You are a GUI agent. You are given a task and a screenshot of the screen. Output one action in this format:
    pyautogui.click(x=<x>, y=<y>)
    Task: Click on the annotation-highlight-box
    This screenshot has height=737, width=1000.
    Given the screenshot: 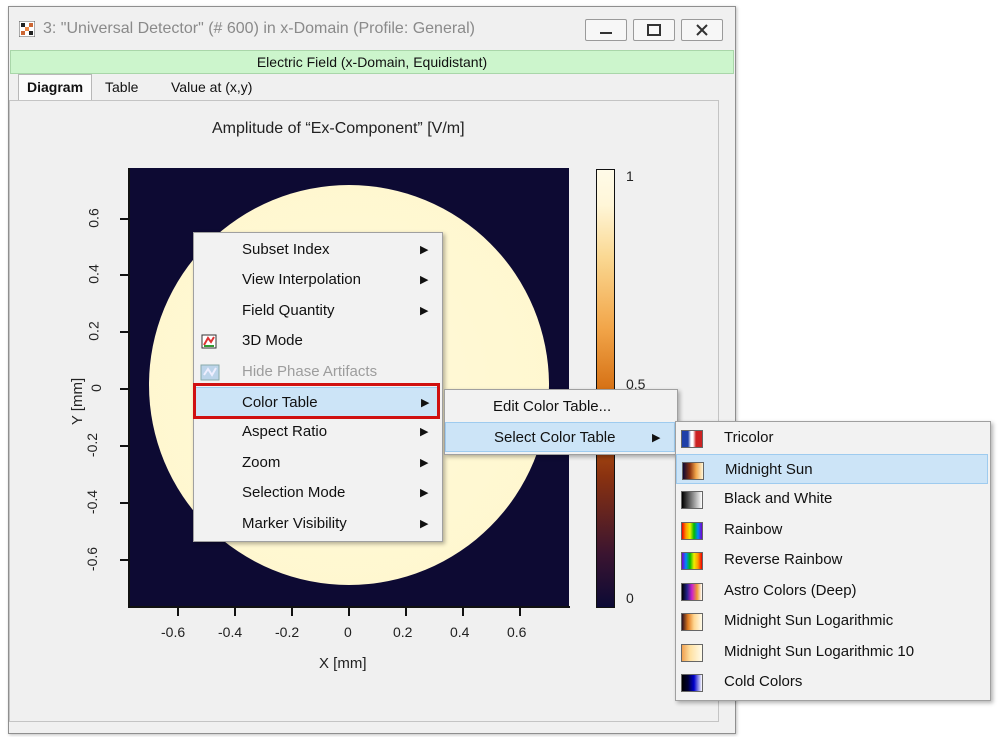 What is the action you would take?
    pyautogui.click(x=316, y=401)
    